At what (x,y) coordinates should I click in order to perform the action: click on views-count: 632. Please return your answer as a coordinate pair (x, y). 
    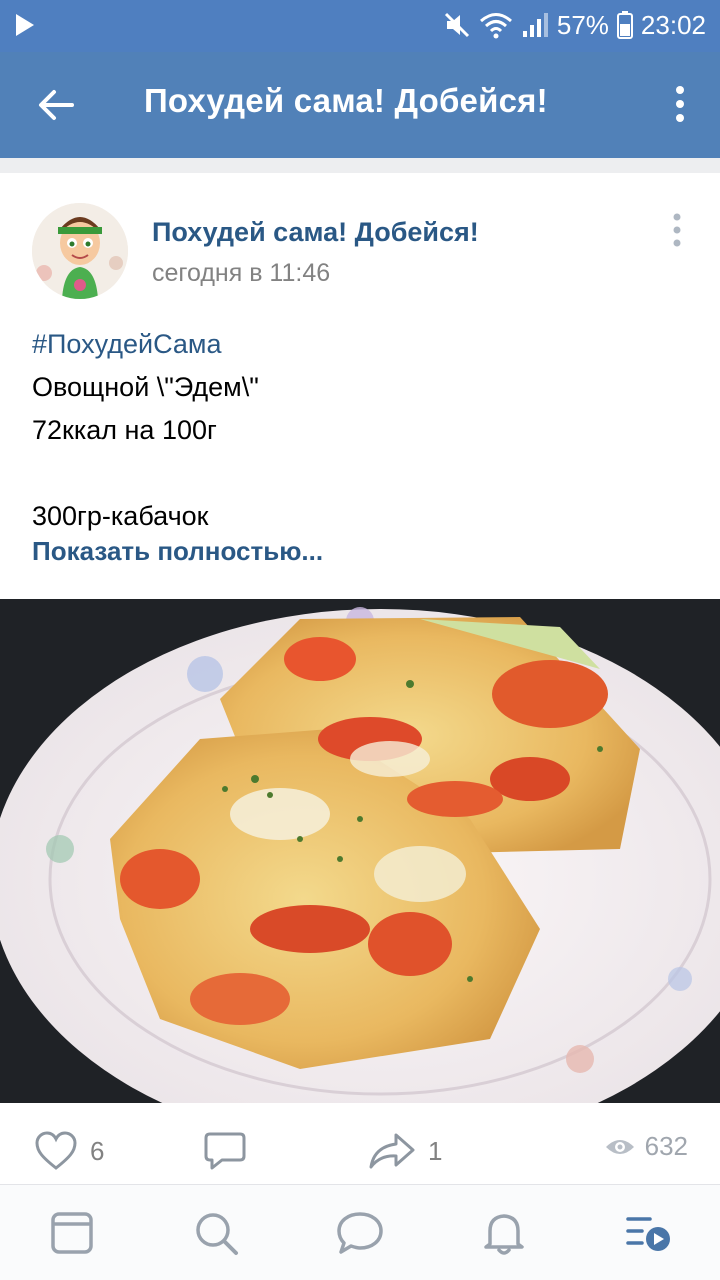
    Looking at the image, I should click on (666, 1146).